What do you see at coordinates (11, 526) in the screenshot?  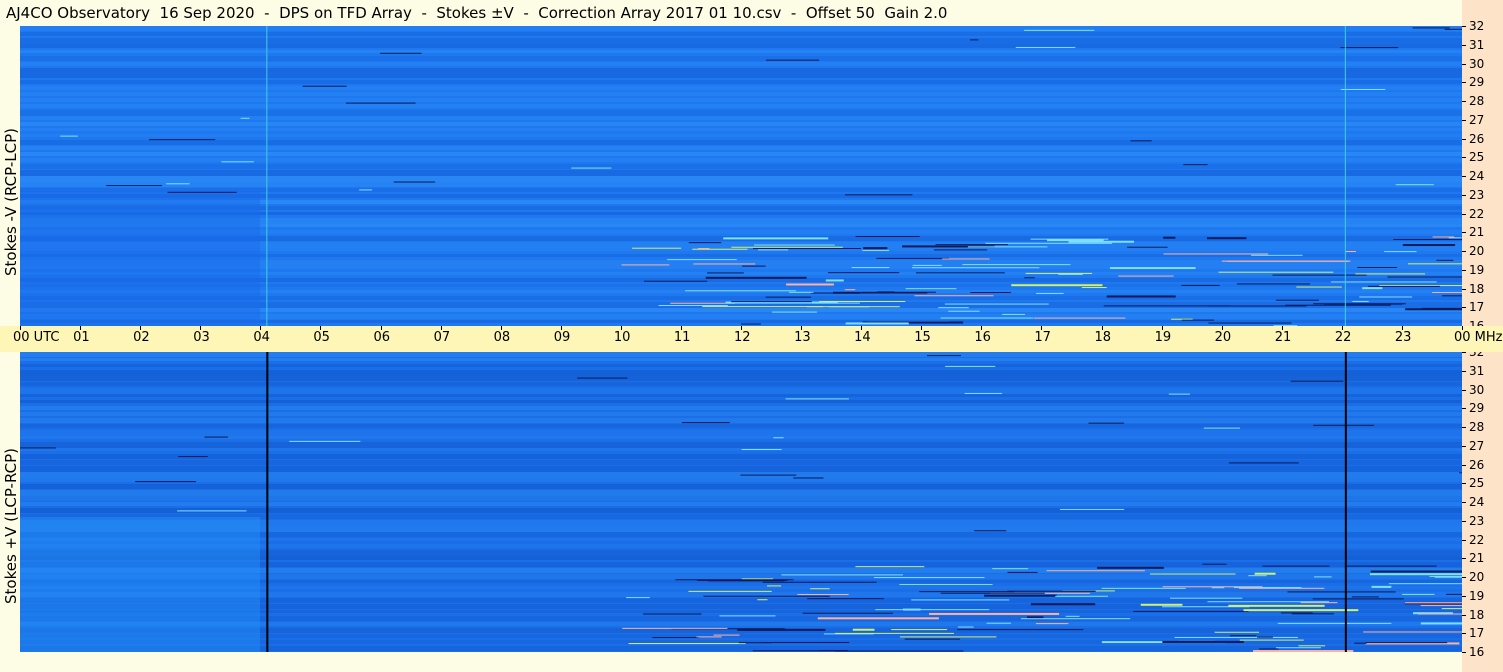 I see `bottom-panel-ylabel: Stokes +V (LCP-RCP)` at bounding box center [11, 526].